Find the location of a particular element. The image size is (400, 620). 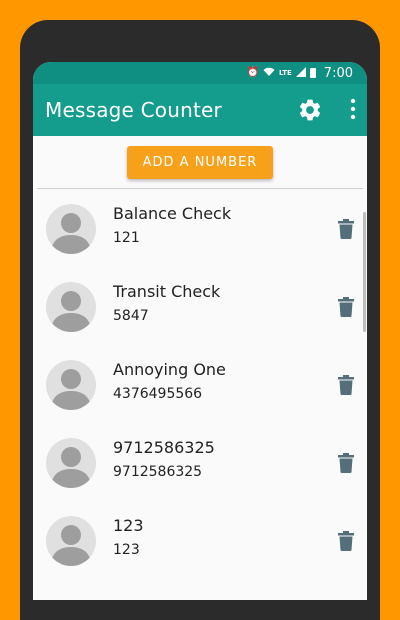

contact-number: 121 is located at coordinates (126, 238).